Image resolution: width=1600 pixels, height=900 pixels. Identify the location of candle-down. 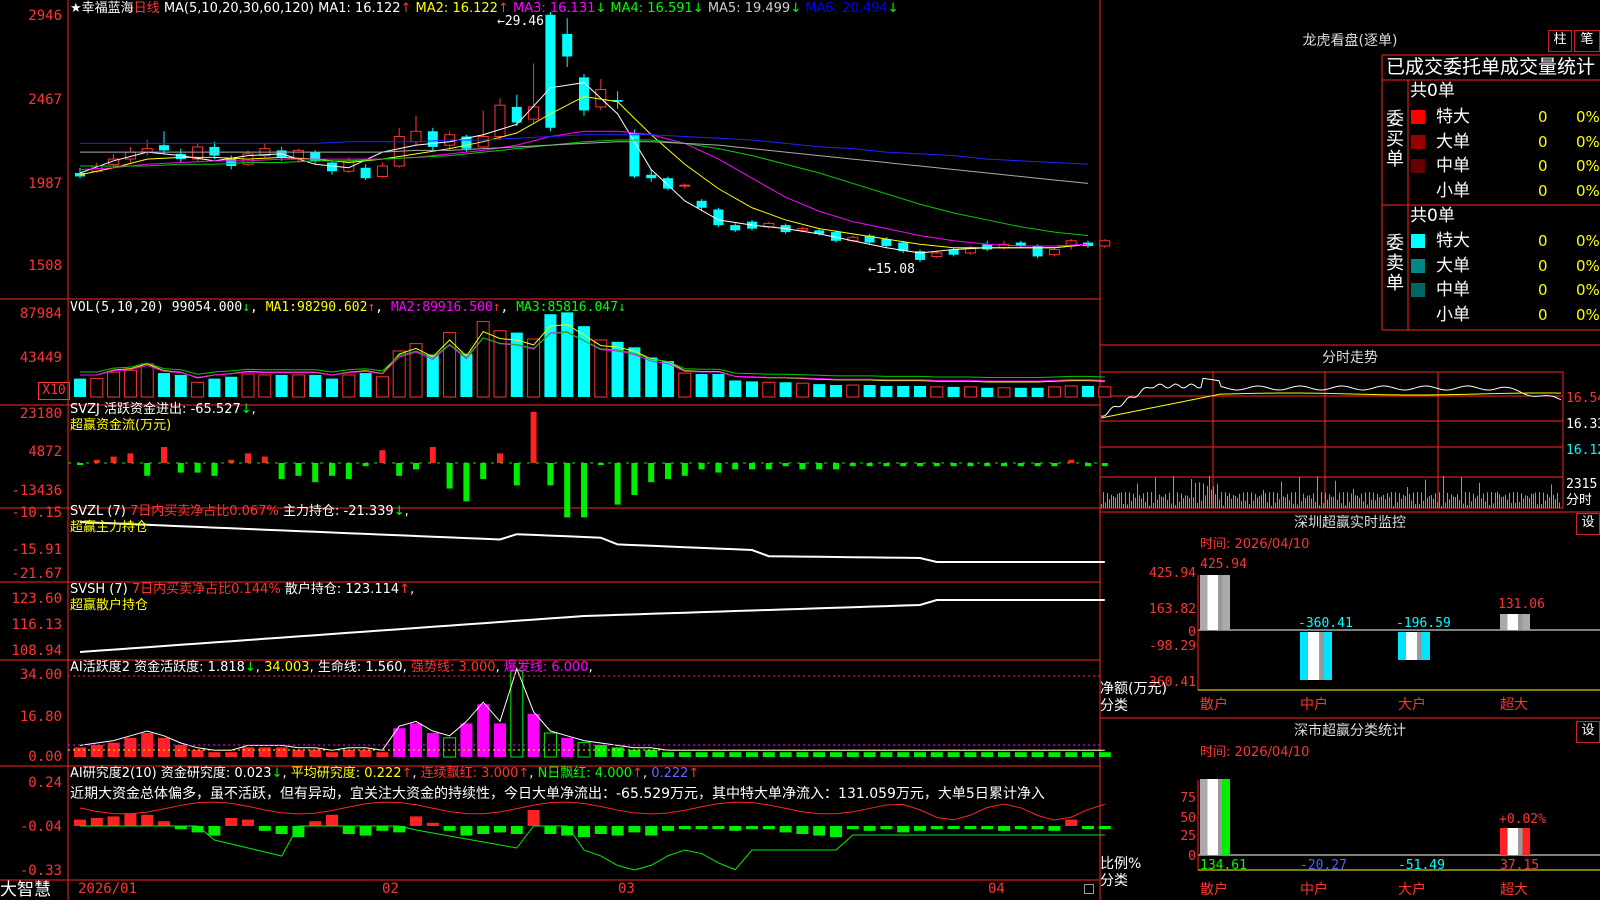
(701, 204).